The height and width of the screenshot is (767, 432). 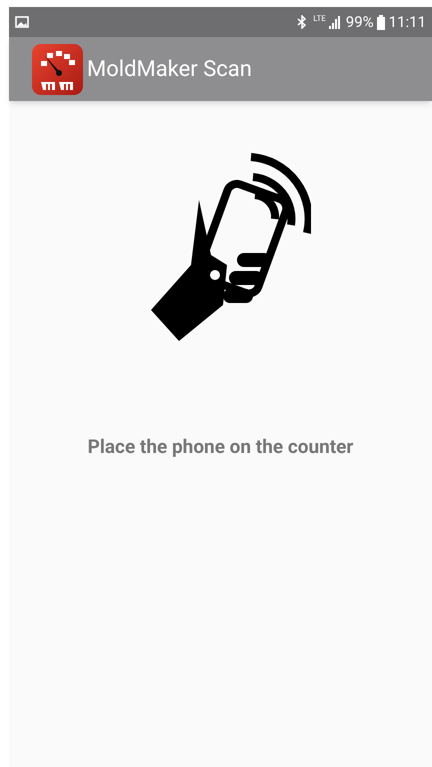 What do you see at coordinates (319, 19) in the screenshot?
I see `network-type: LTE` at bounding box center [319, 19].